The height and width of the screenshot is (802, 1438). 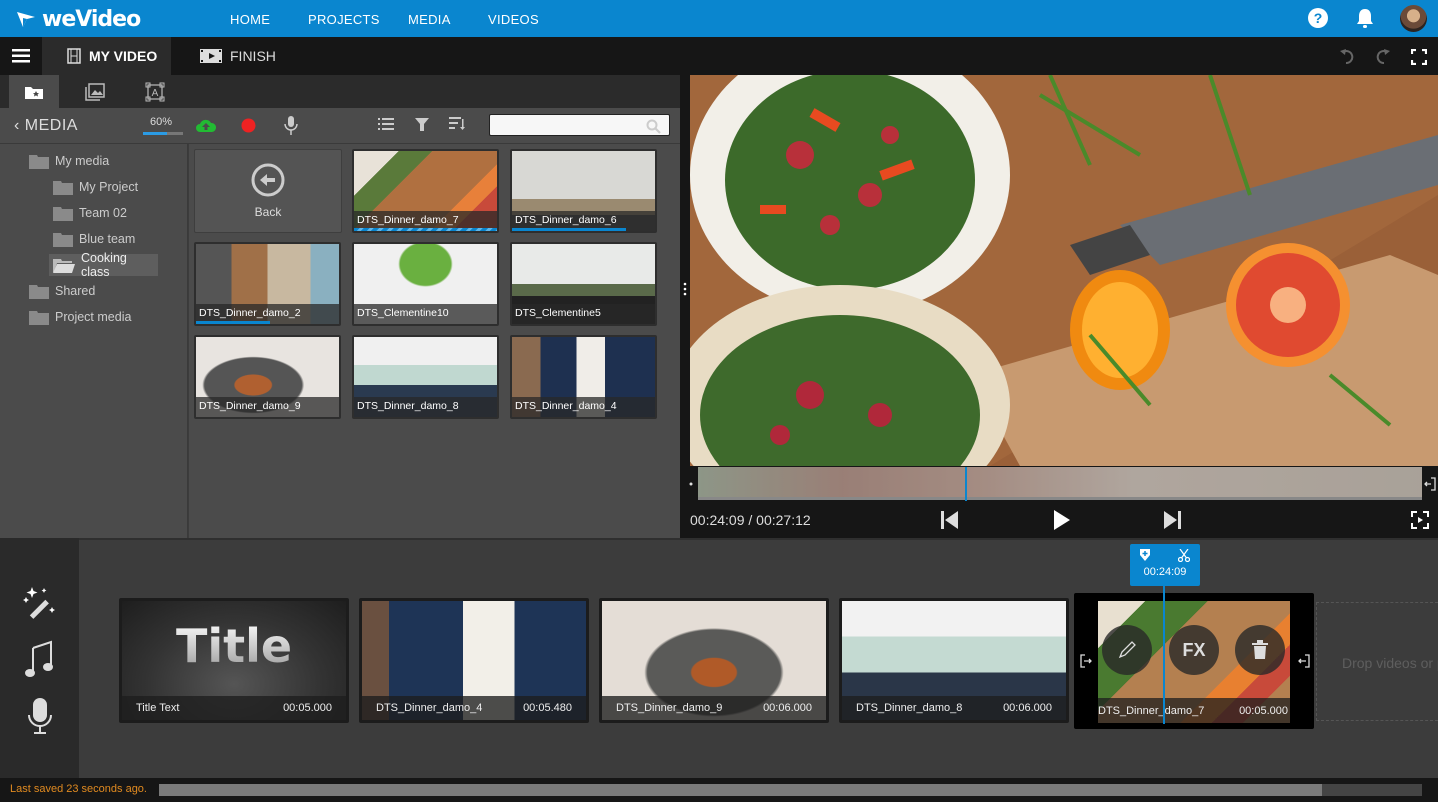 What do you see at coordinates (583, 407) in the screenshot?
I see `media-item-name: DTS_Dinner_damo_4` at bounding box center [583, 407].